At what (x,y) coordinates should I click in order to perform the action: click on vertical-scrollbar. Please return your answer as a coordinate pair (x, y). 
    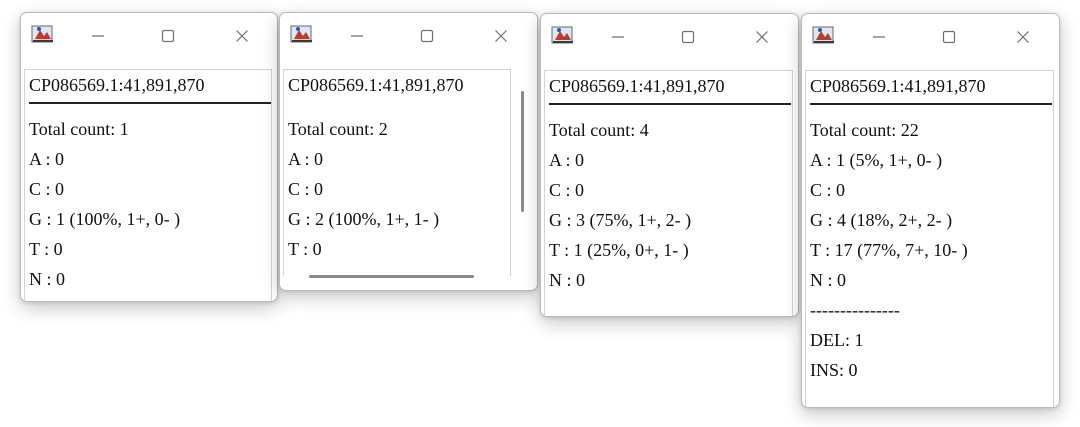
    Looking at the image, I should click on (522, 151).